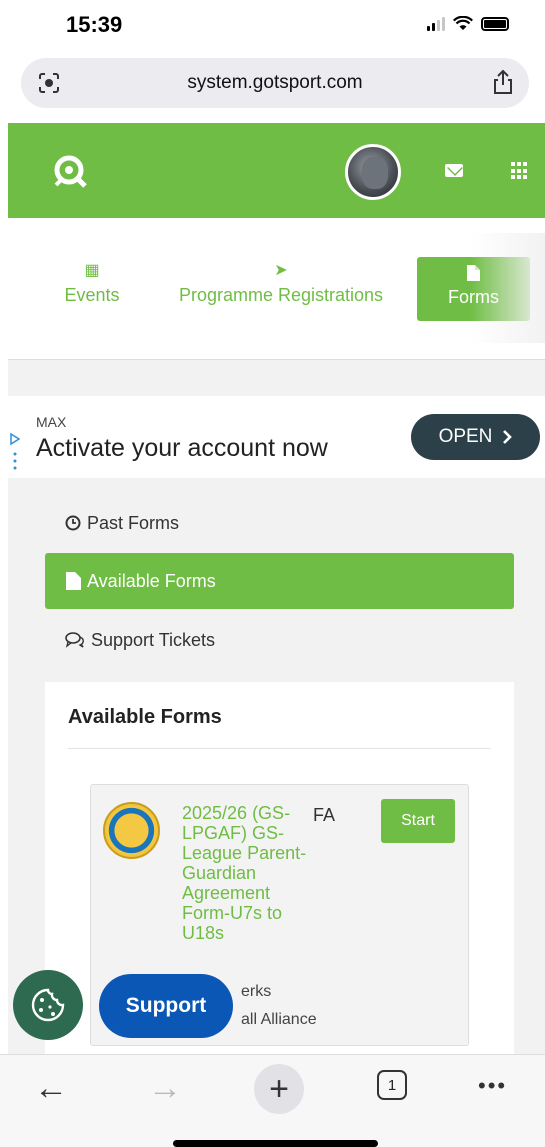 This screenshot has width=545, height=1147. Describe the element at coordinates (492, 1086) in the screenshot. I see `more-options-icon: •••` at that location.